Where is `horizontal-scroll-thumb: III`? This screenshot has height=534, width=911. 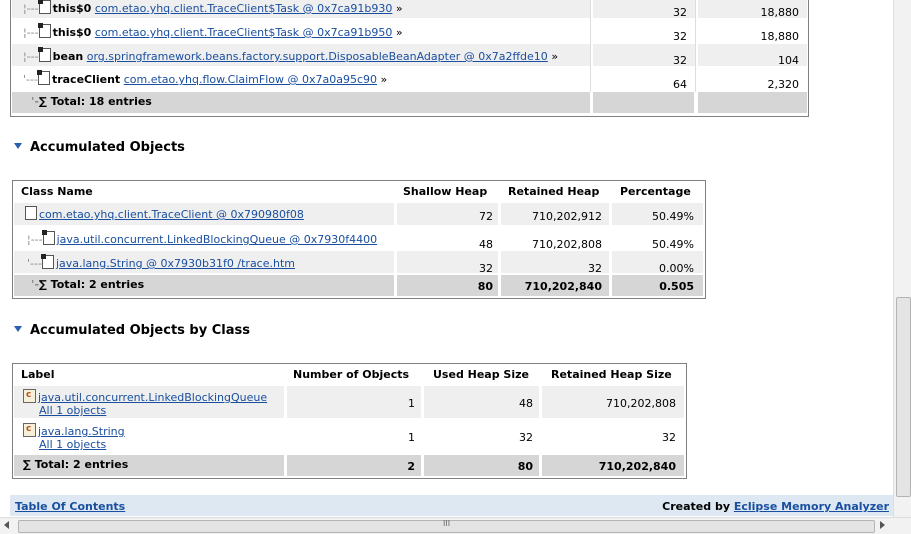 horizontal-scroll-thumb: III is located at coordinates (446, 526).